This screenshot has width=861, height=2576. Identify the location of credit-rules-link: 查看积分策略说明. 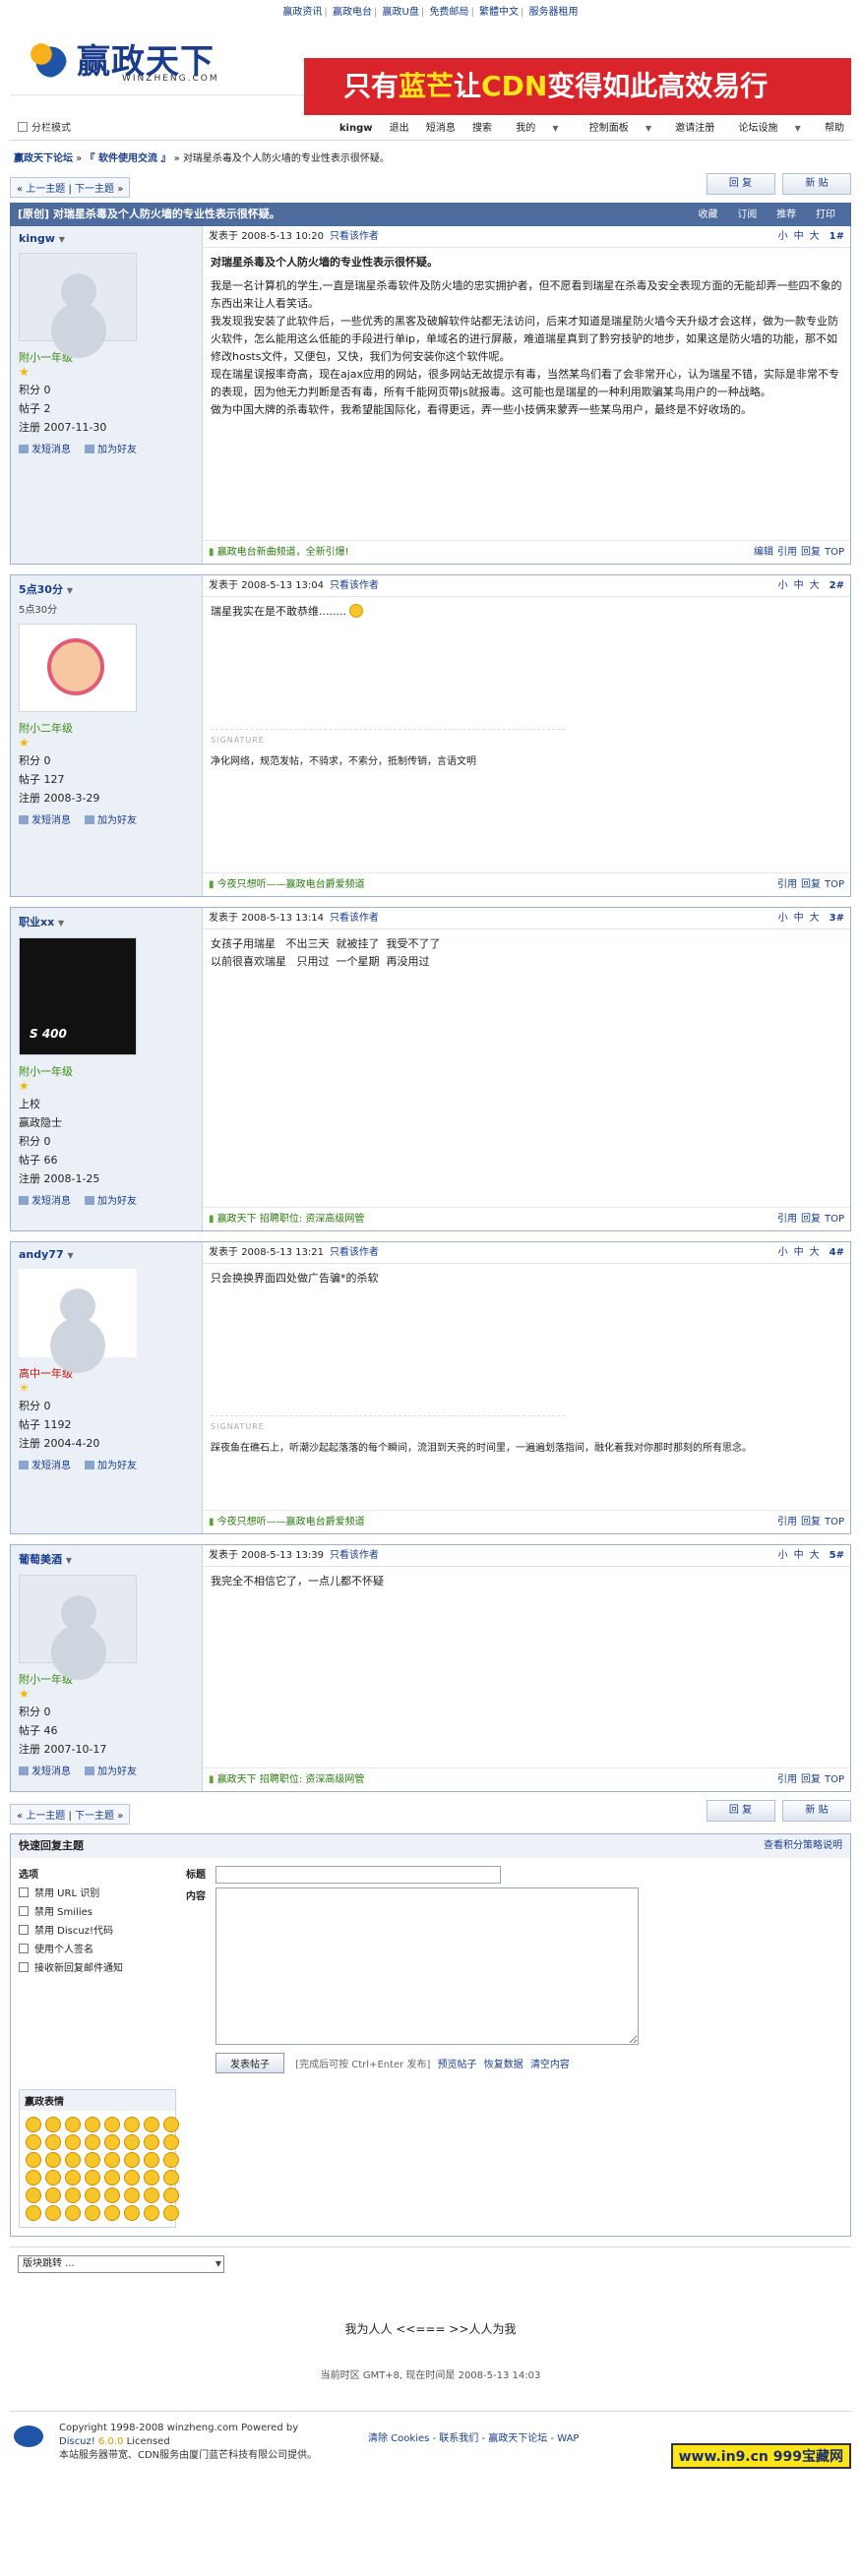
(803, 1846).